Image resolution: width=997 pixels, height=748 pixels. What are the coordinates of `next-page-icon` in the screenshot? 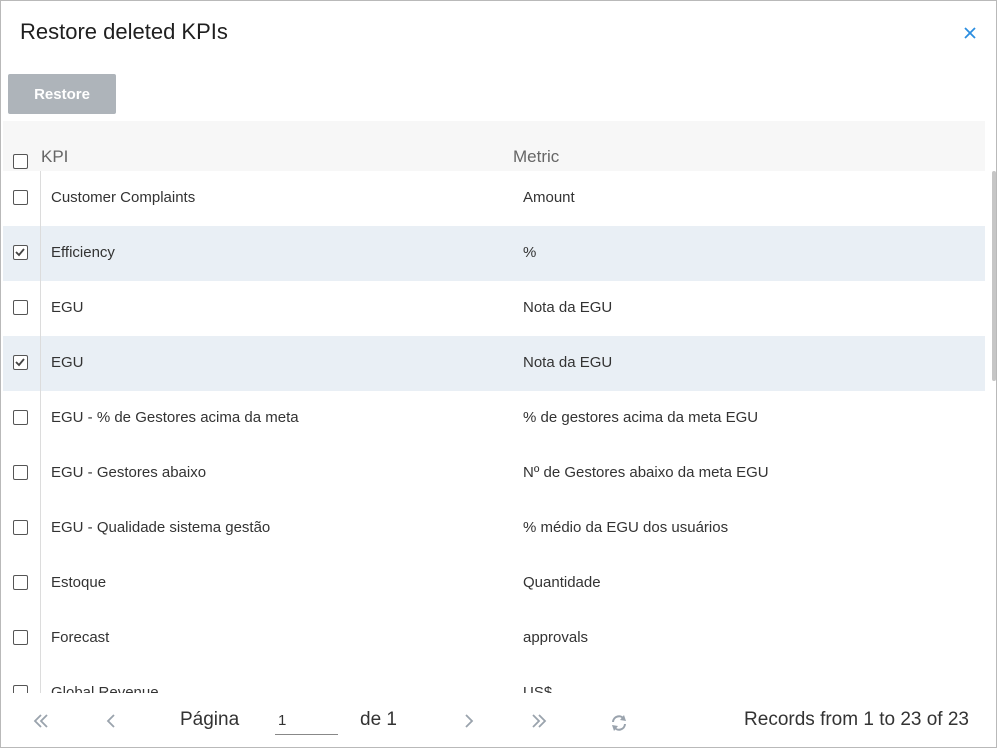 It's located at (469, 721).